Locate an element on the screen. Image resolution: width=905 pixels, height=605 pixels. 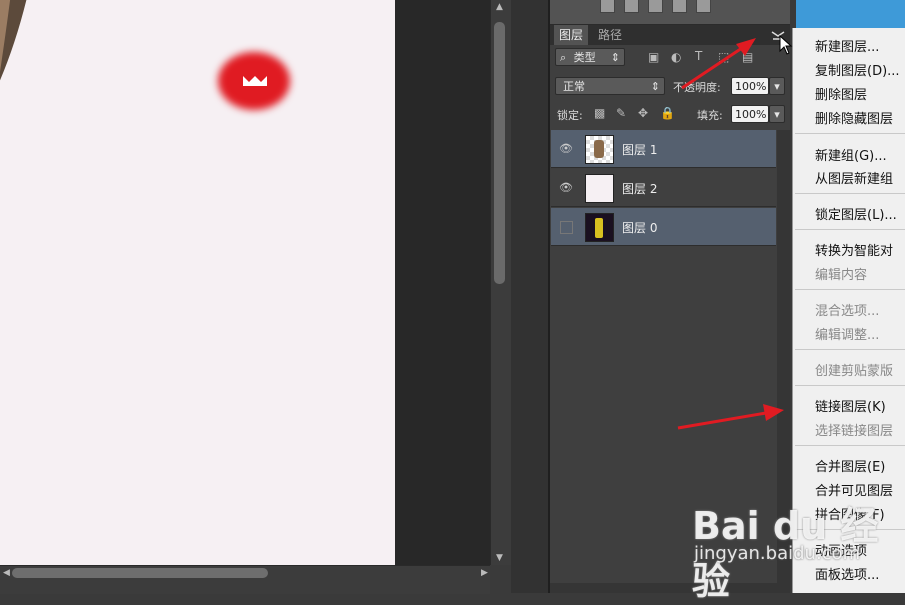
smart-object-filter-icon: ▤ is located at coordinates (747, 57).